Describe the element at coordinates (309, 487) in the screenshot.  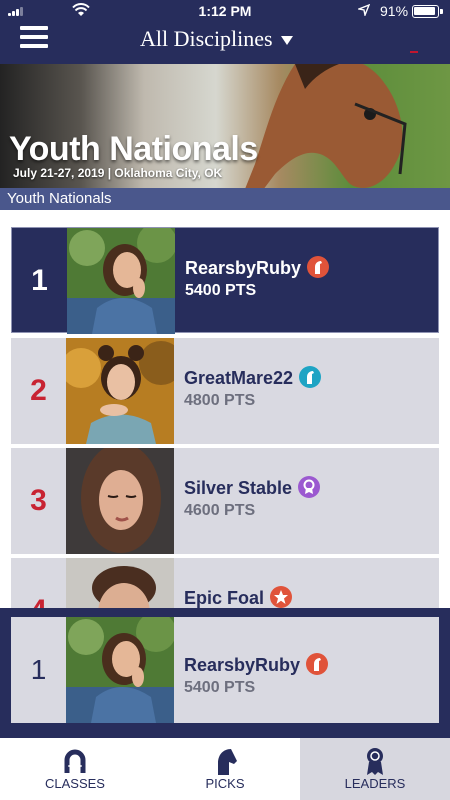
I see `ribbon-icon` at that location.